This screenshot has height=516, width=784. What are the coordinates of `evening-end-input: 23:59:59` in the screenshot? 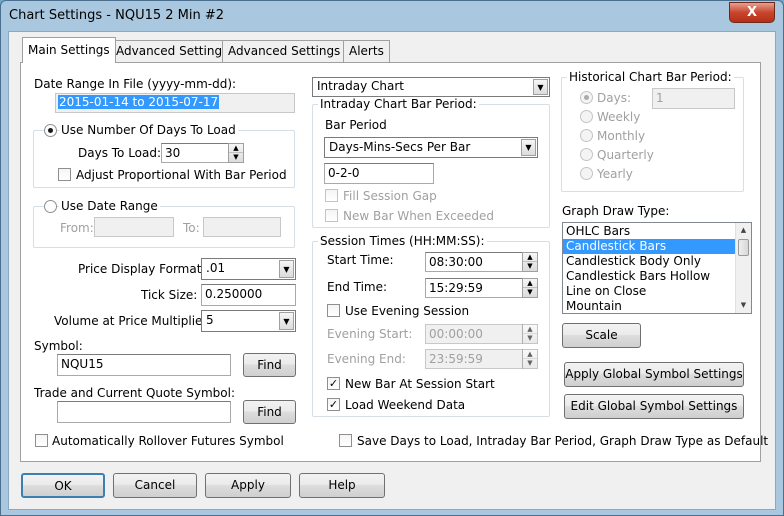 It's located at (474, 359).